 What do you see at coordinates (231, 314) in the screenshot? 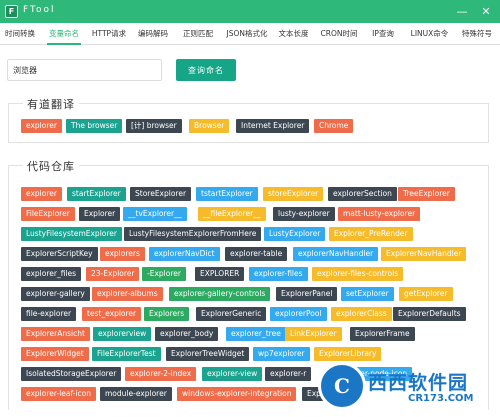
I see `code-tag: ExplorerGeneric` at bounding box center [231, 314].